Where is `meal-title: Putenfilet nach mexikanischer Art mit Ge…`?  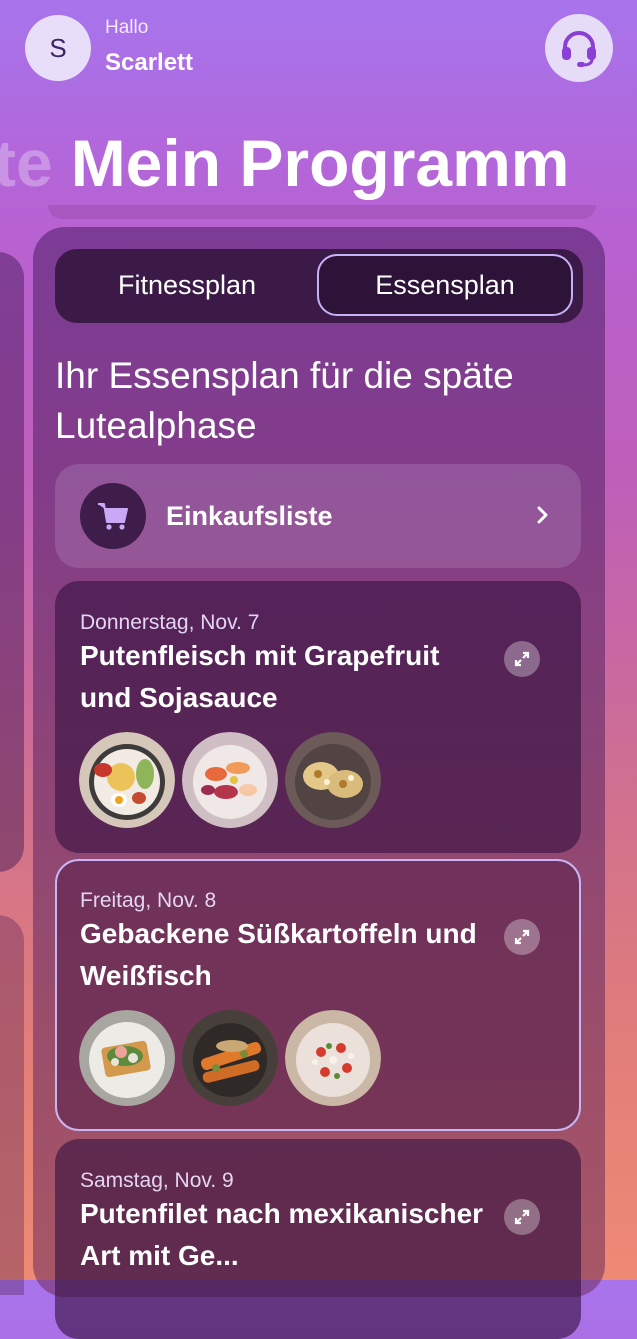
meal-title: Putenfilet nach mexikanischer Art mit Ge… is located at coordinates (282, 1234).